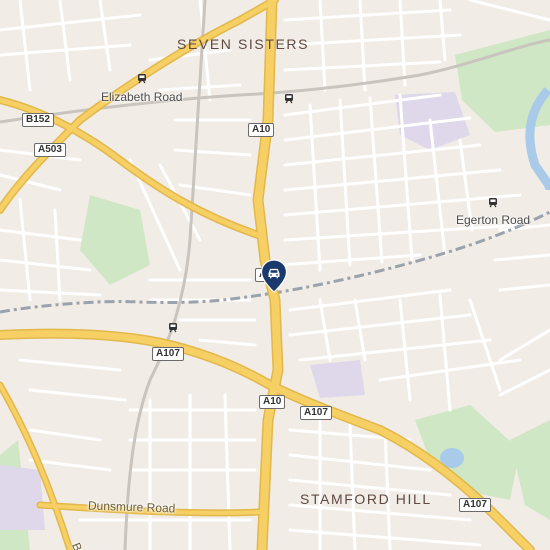  What do you see at coordinates (475, 505) in the screenshot?
I see `road-shield-a107-east: A107` at bounding box center [475, 505].